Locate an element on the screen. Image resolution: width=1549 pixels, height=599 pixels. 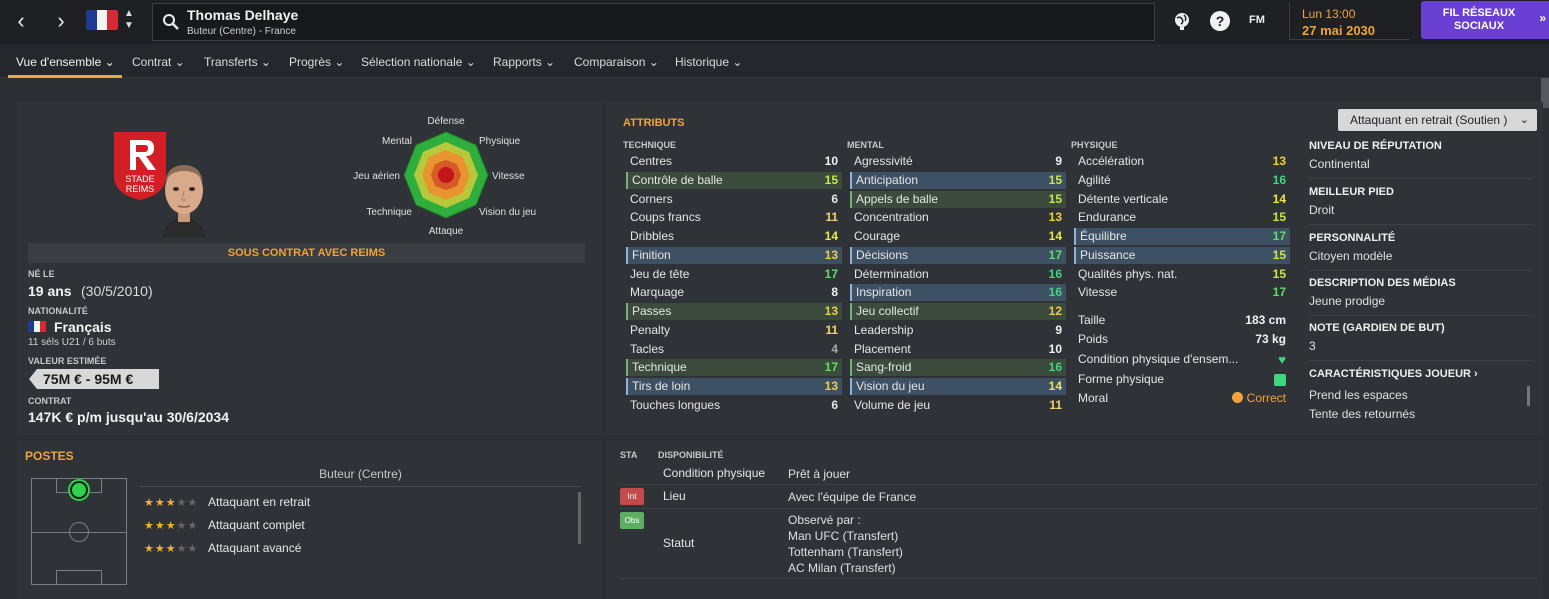
search-icon is located at coordinates (171, 22).